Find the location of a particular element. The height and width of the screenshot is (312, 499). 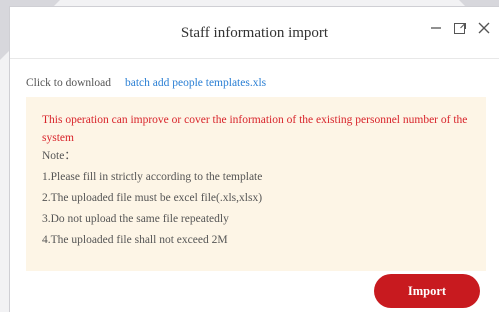

maximize-button is located at coordinates (460, 28).